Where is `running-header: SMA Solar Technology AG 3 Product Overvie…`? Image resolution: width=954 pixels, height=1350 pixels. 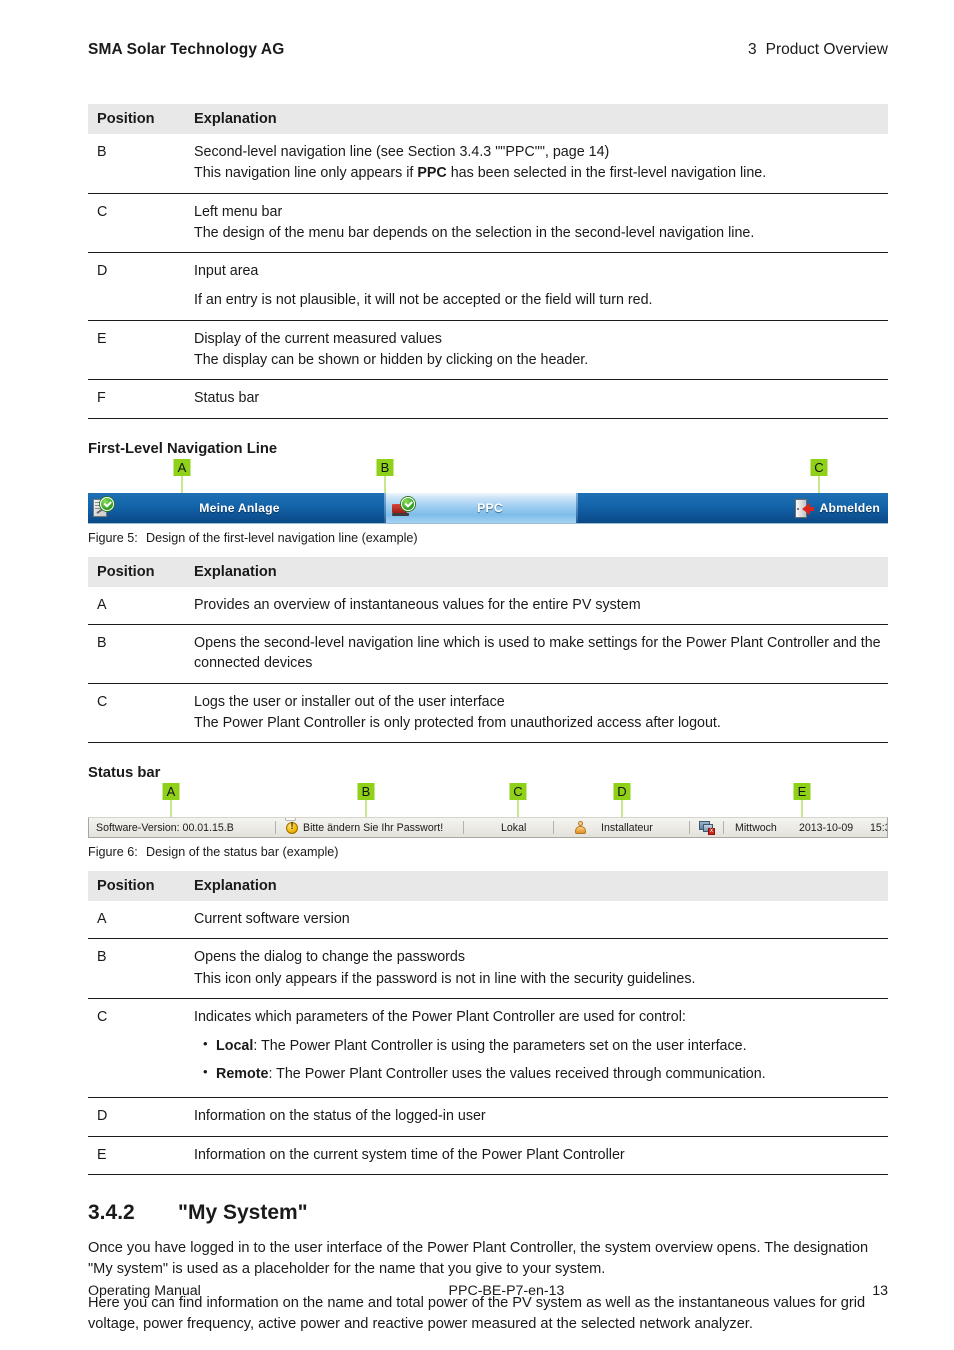 running-header: SMA Solar Technology AG 3 Product Overvie… is located at coordinates (488, 50).